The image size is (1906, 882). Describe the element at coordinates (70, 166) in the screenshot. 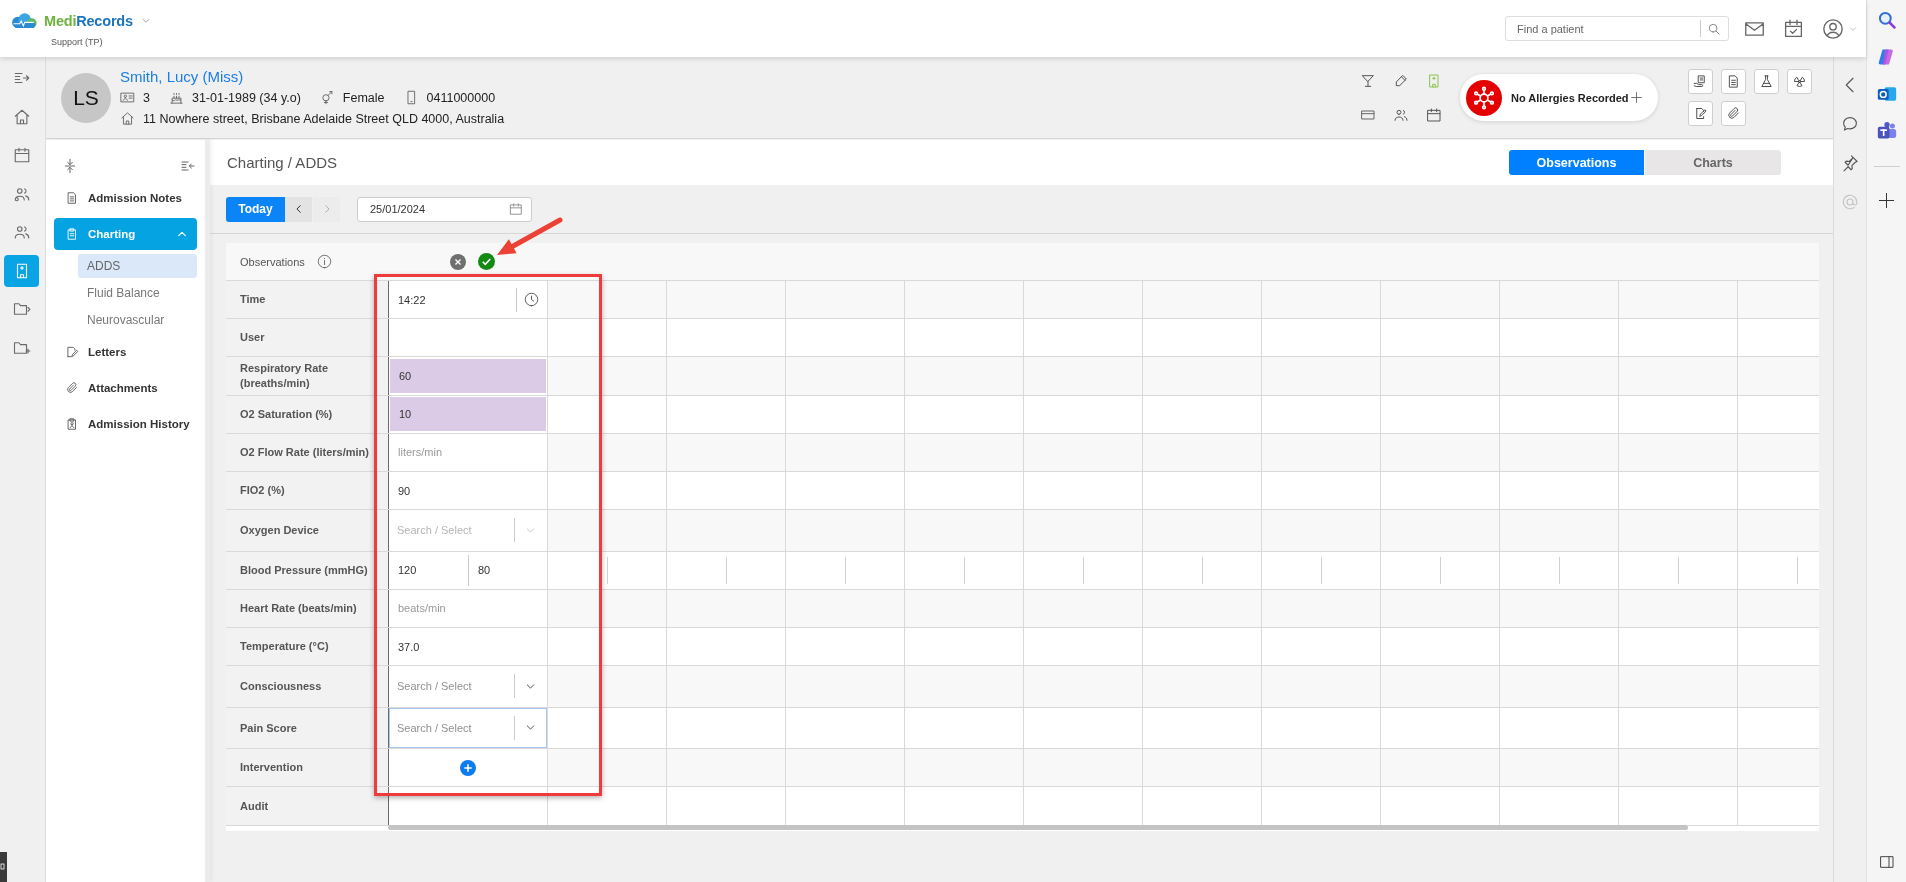

I see `collapse-vertical-icon` at that location.